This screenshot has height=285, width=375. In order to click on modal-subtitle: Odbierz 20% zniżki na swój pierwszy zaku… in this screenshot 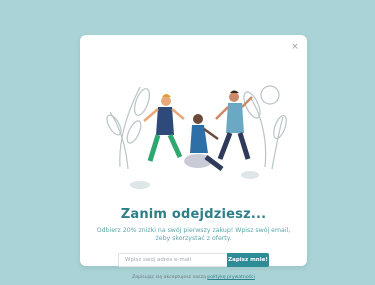, I will do `click(193, 234)`.